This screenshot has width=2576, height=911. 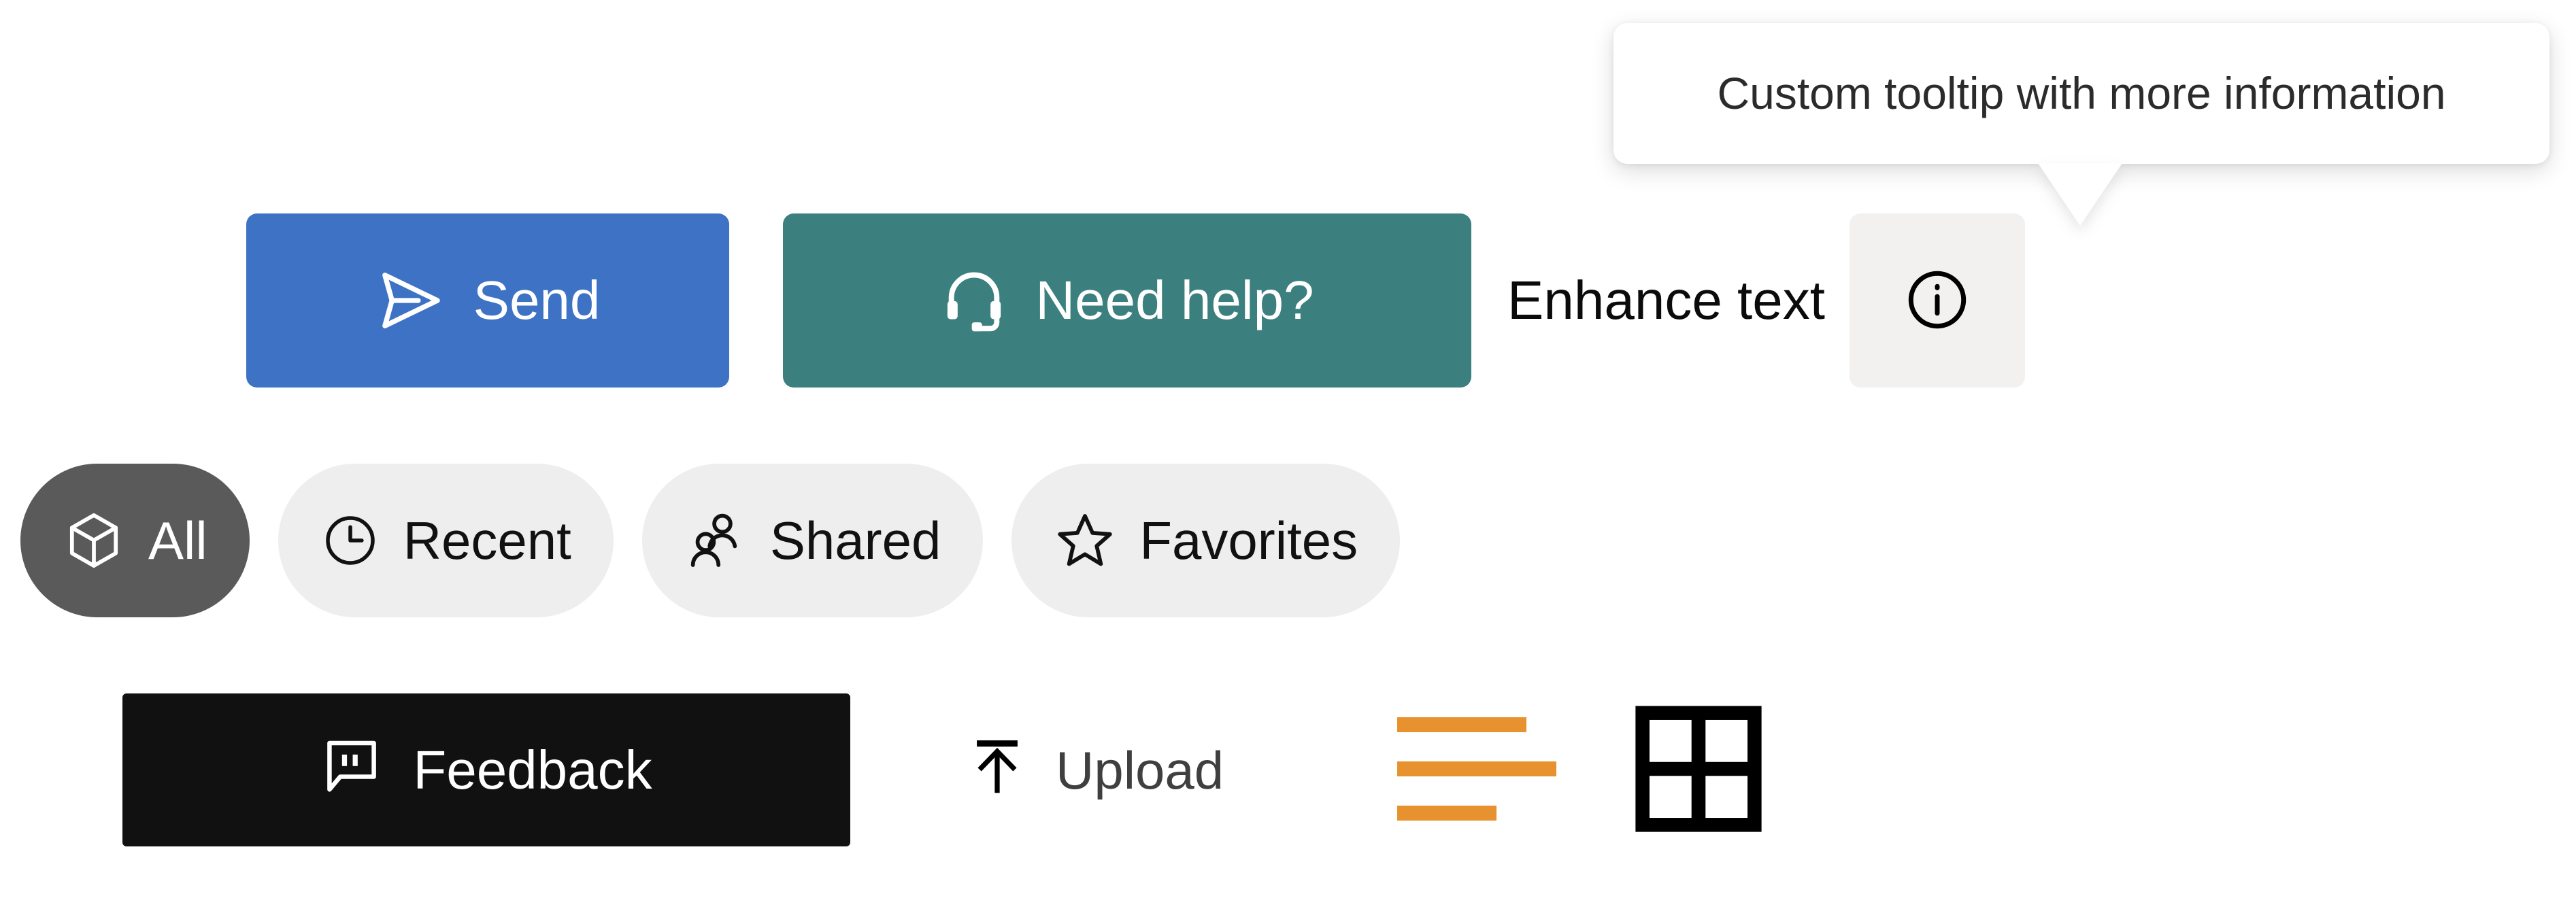 I want to click on cube-icon, so click(x=94, y=540).